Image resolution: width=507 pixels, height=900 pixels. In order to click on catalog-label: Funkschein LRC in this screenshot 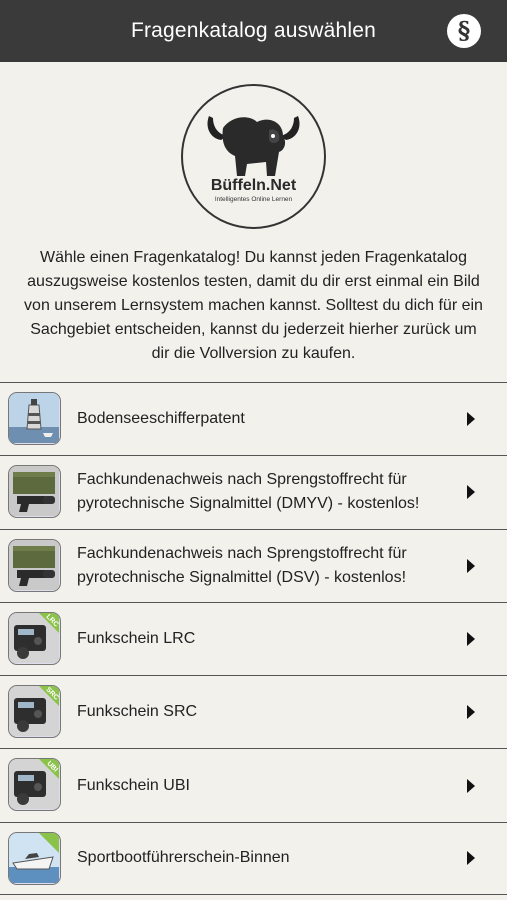, I will do `click(136, 639)`.